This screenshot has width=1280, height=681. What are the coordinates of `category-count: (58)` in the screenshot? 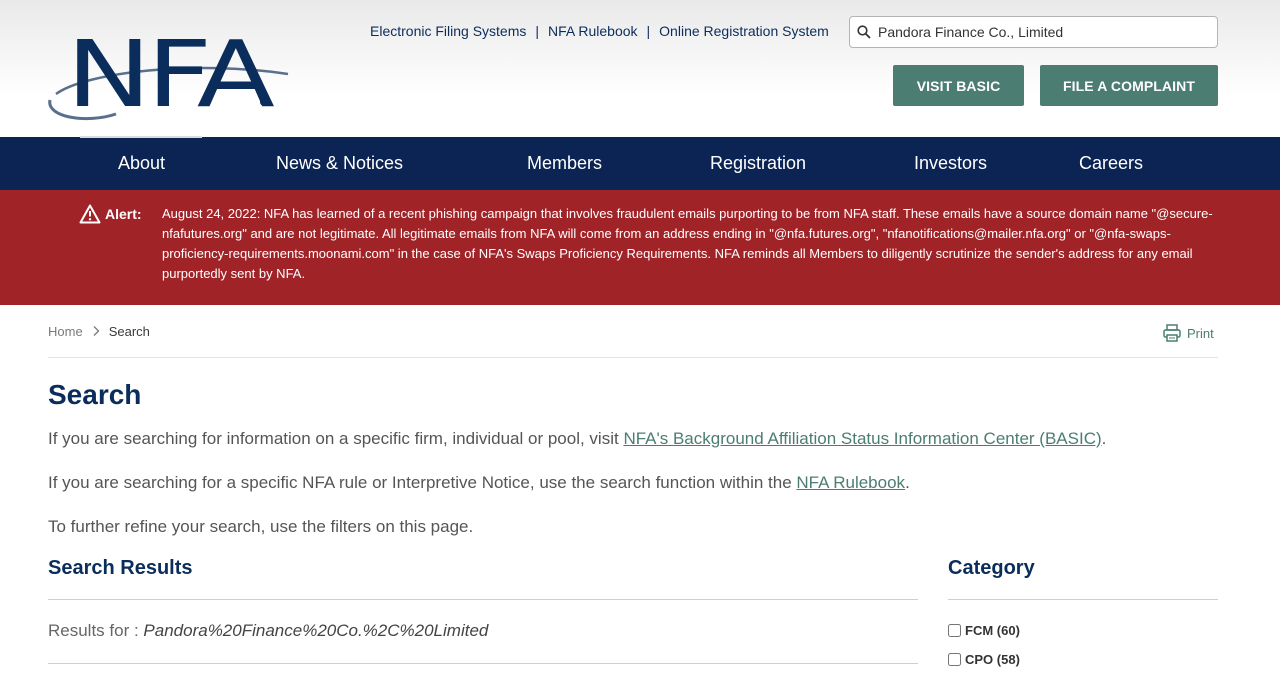 It's located at (1008, 659).